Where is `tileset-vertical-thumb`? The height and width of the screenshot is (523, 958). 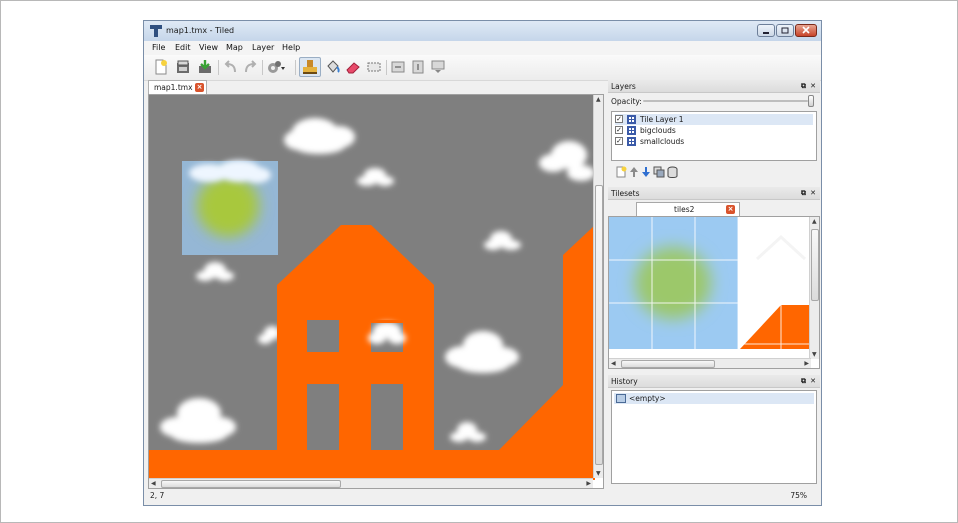
tileset-vertical-thumb is located at coordinates (815, 265).